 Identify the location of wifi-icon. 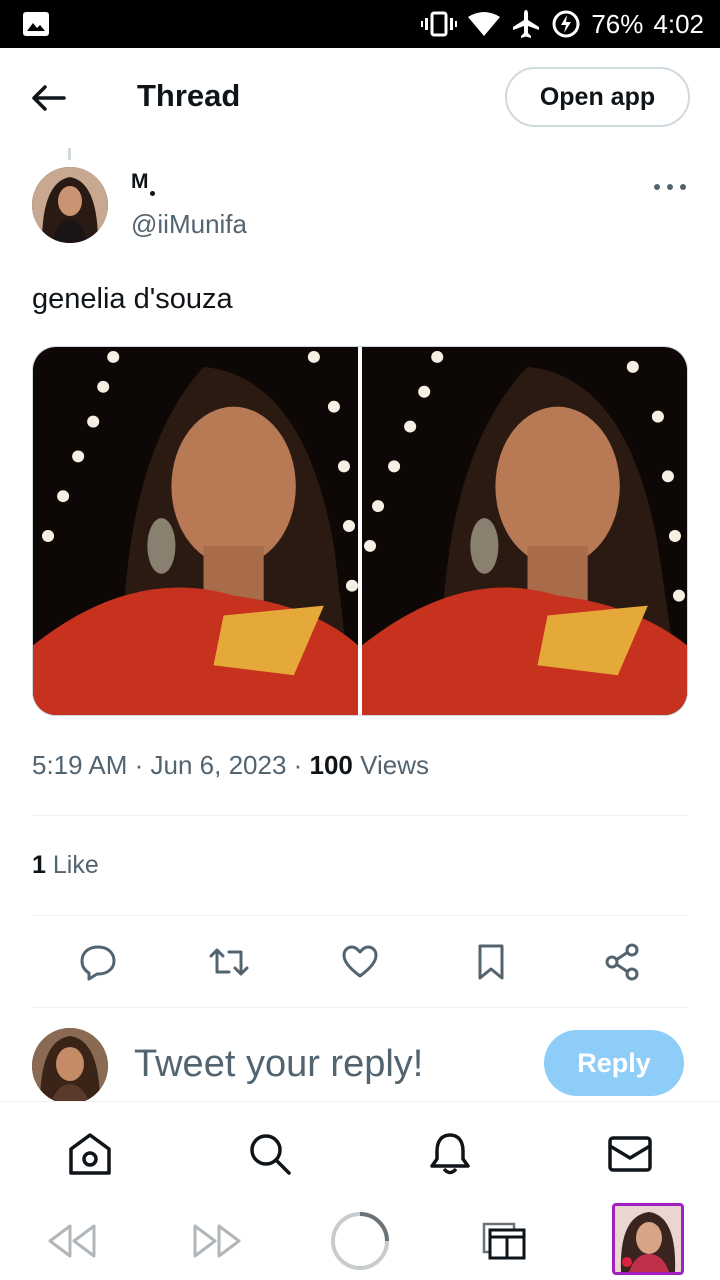
(484, 24).